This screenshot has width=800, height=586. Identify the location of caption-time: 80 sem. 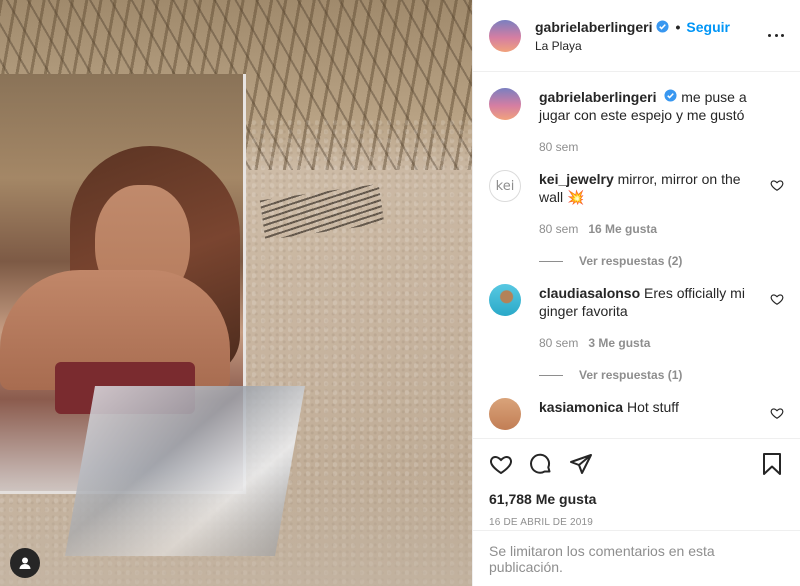
(558, 147).